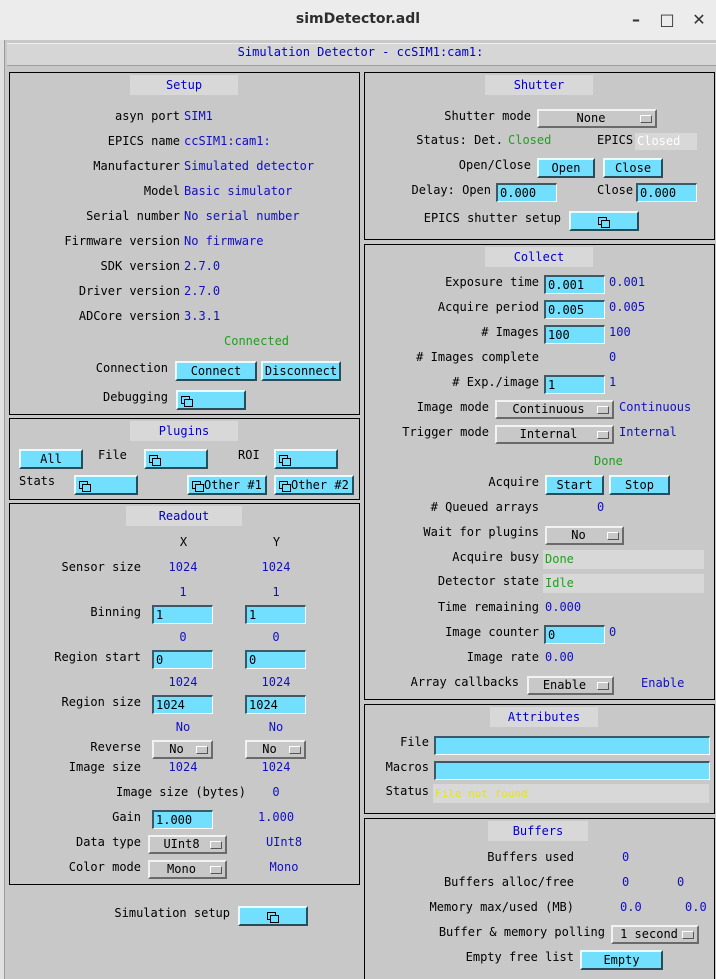 The height and width of the screenshot is (979, 716). What do you see at coordinates (216, 371) in the screenshot?
I see `connect-button: Connect` at bounding box center [216, 371].